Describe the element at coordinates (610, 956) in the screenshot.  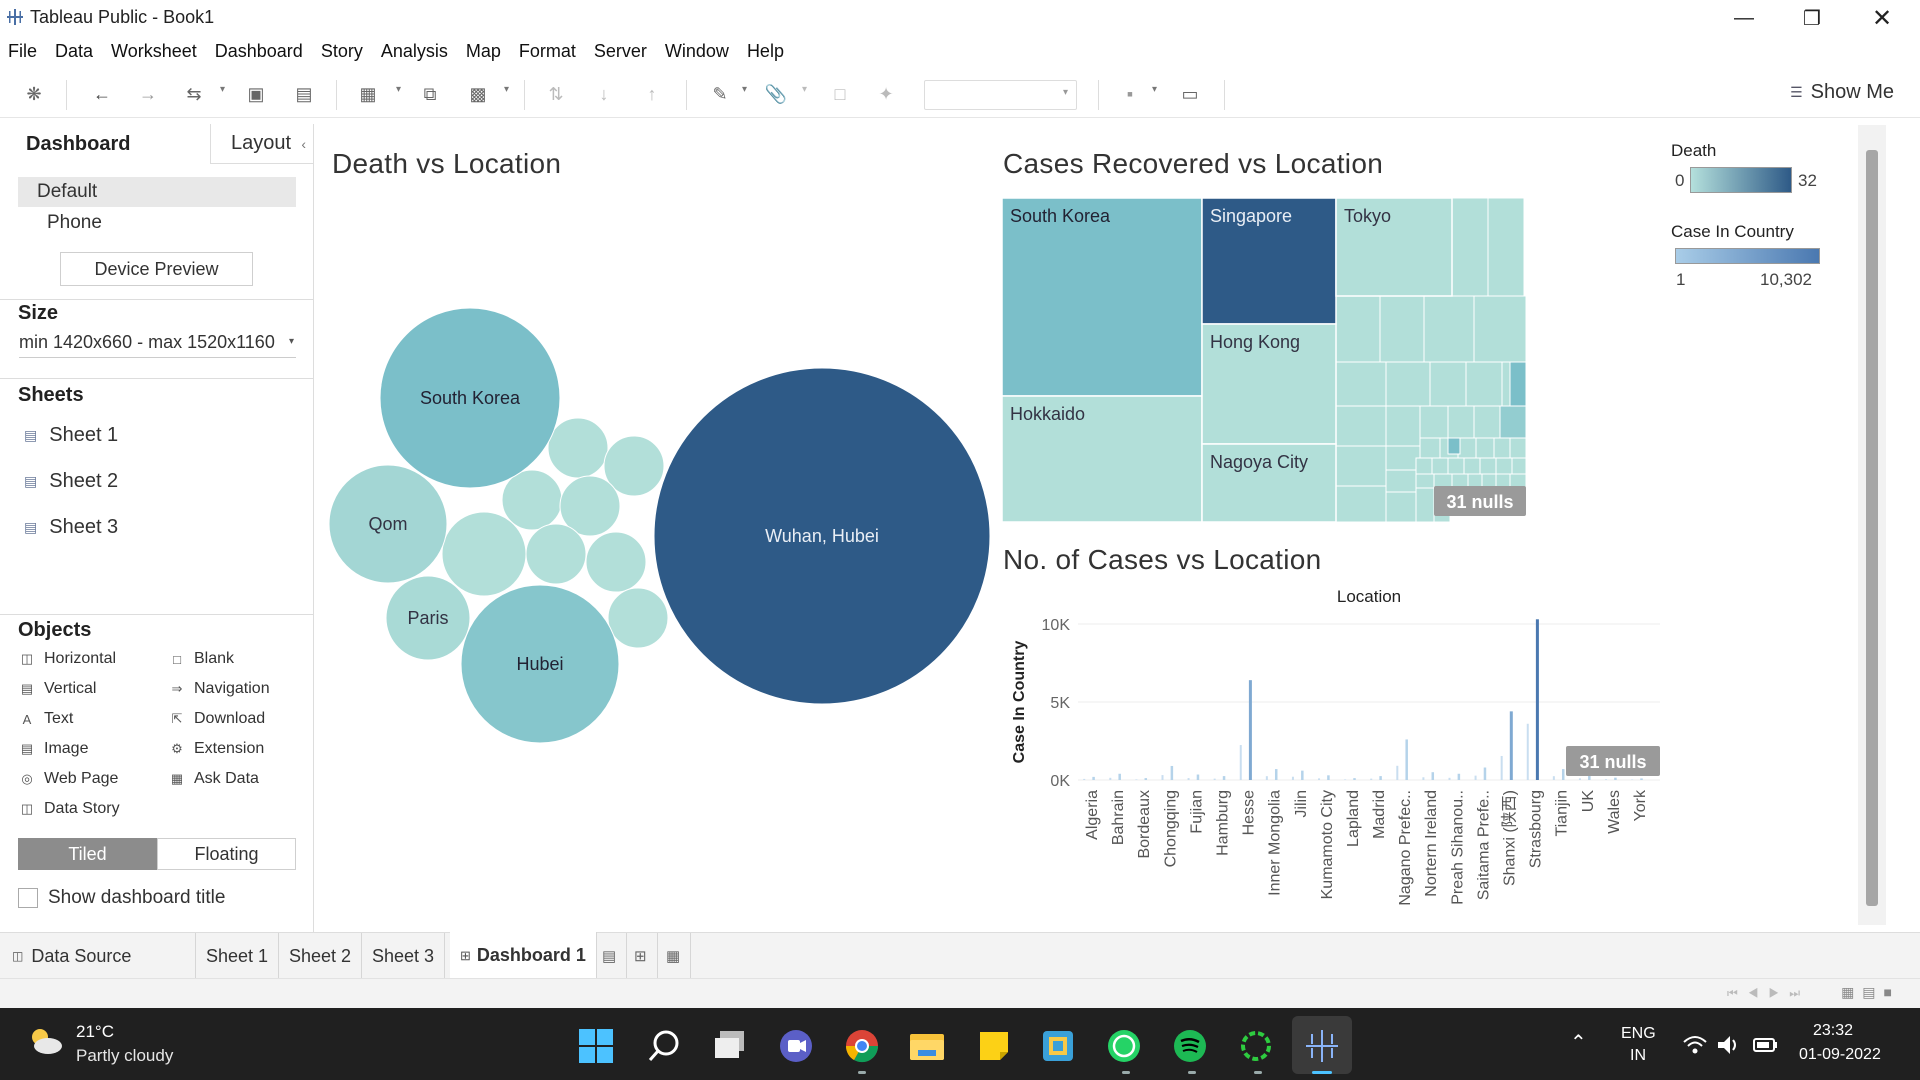
I see `new-worksheet-tab-icon: ▤` at that location.